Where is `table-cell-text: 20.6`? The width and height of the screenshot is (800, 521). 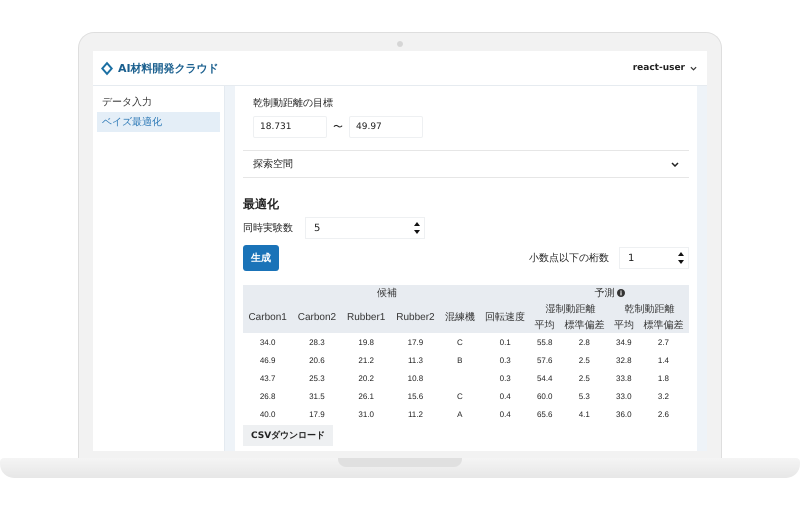 table-cell-text: 20.6 is located at coordinates (317, 360).